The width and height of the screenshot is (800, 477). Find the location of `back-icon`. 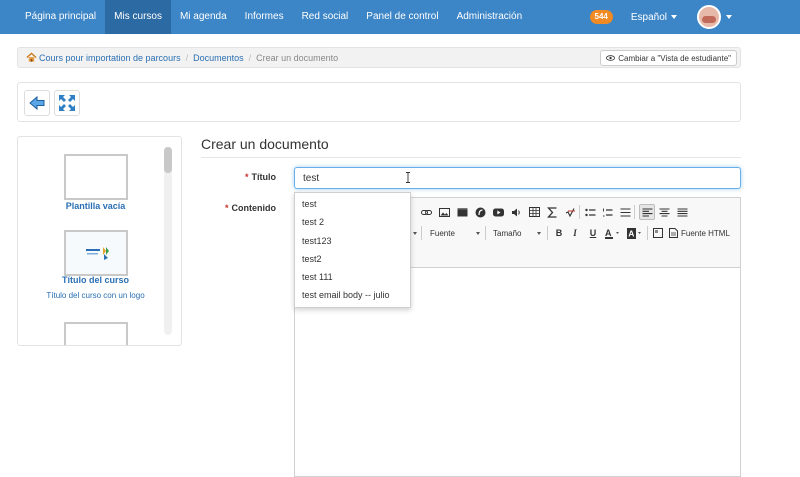

back-icon is located at coordinates (37, 103).